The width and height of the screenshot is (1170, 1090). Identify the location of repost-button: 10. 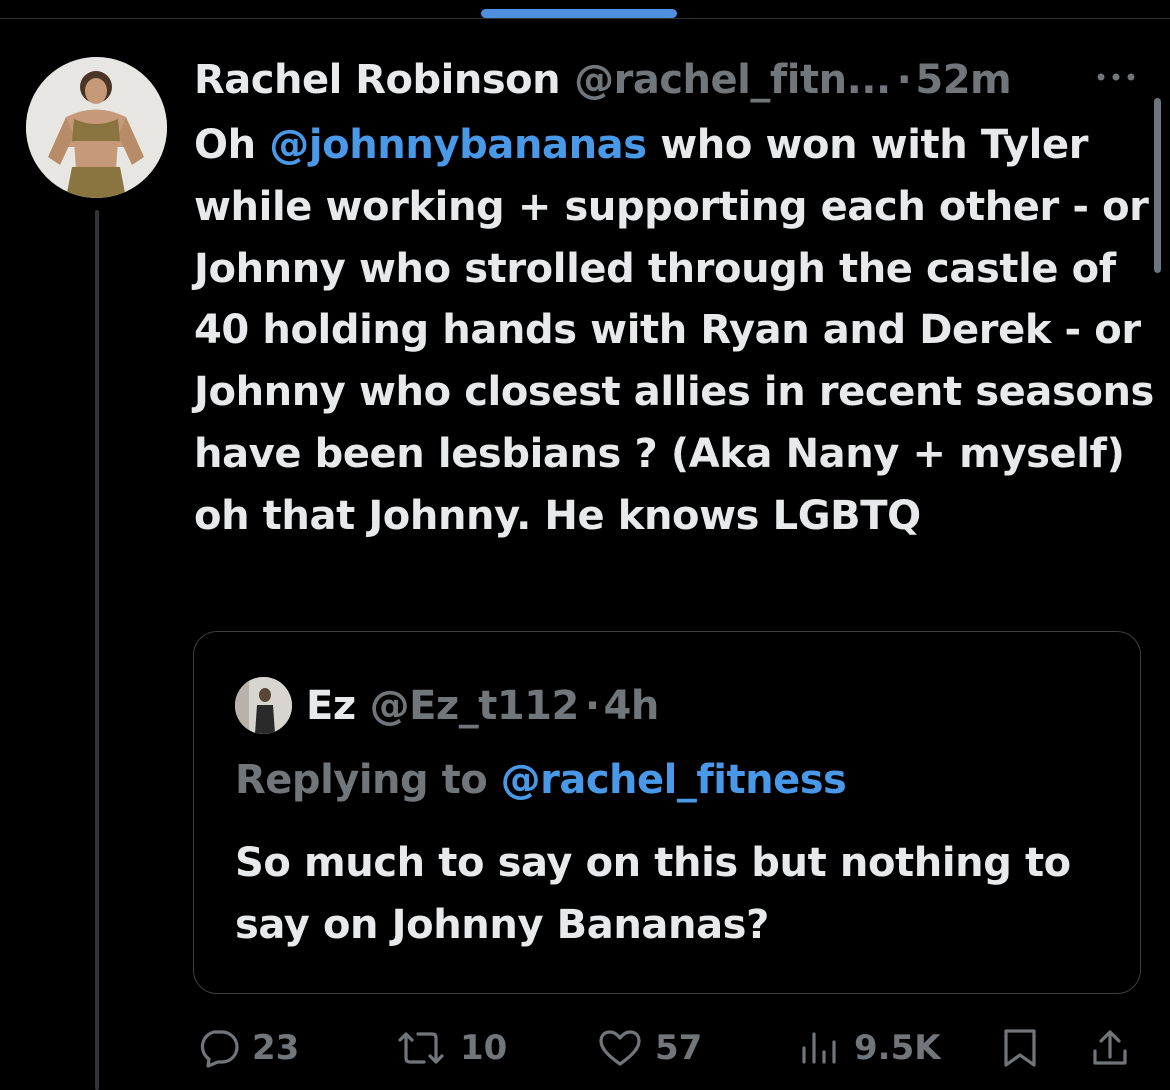
(450, 1048).